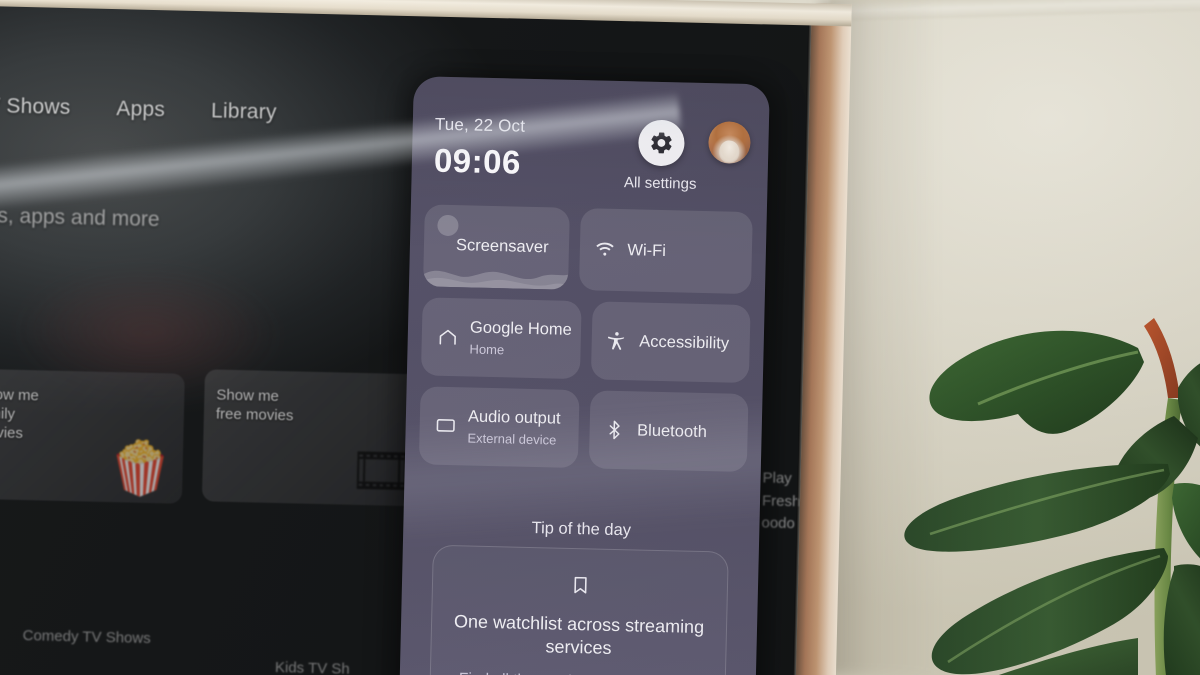 This screenshot has width=1200, height=675. What do you see at coordinates (495, 271) in the screenshot?
I see `landscape-icon` at bounding box center [495, 271].